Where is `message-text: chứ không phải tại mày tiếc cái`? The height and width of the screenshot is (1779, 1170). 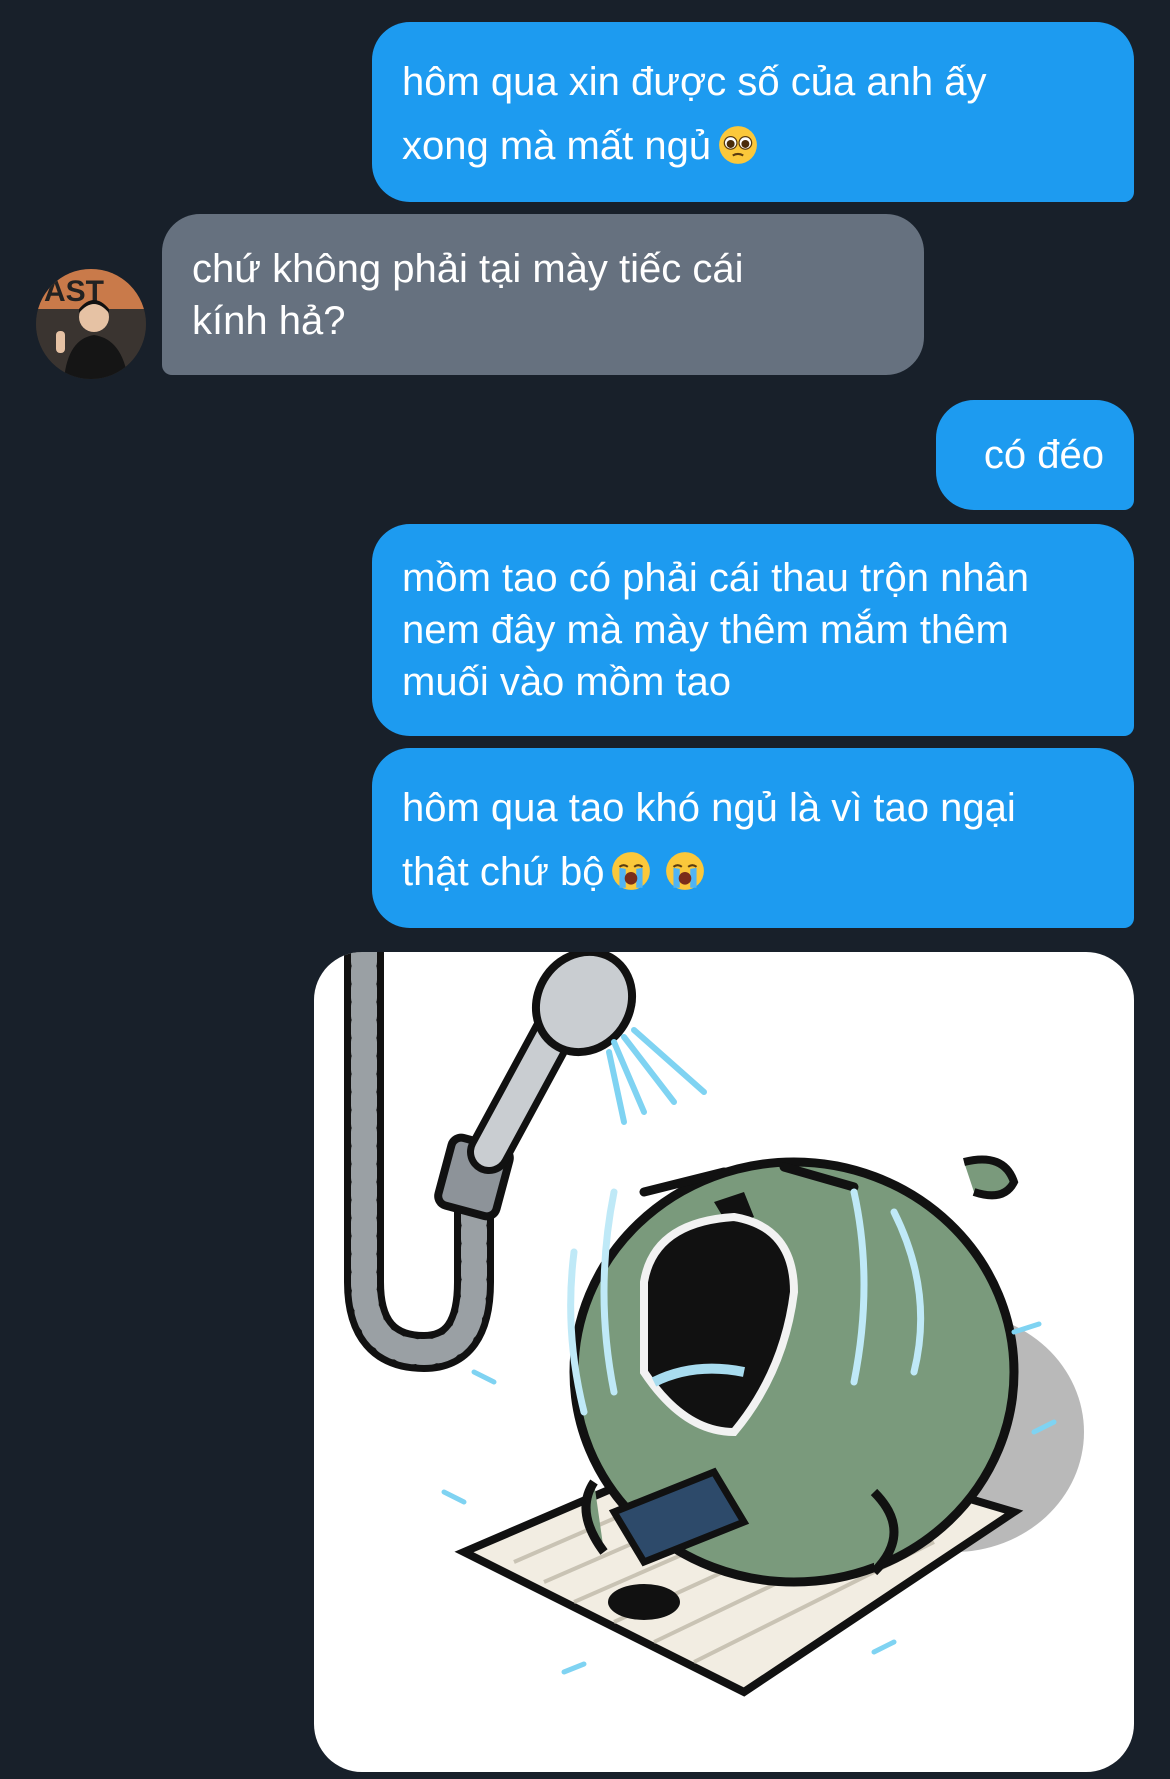 message-text: chứ không phải tại mày tiếc cái is located at coordinates (468, 269).